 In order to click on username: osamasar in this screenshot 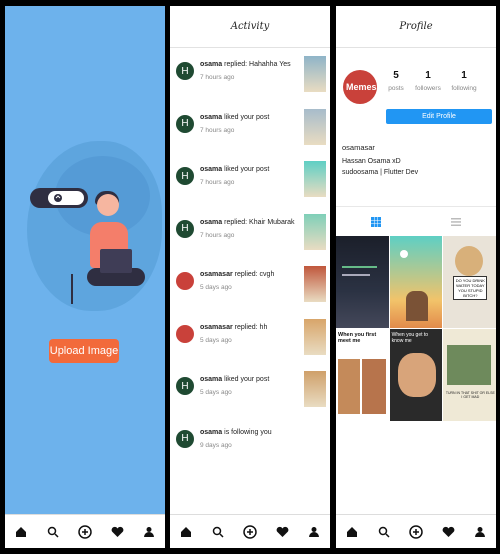, I will do `click(358, 147)`.